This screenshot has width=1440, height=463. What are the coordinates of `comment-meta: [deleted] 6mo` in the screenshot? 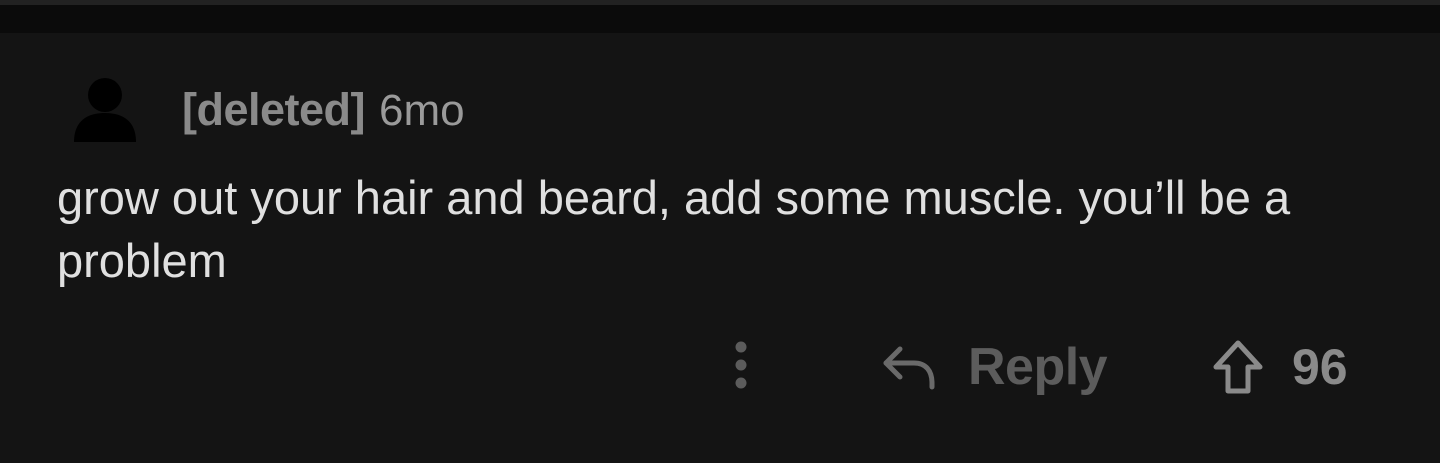 It's located at (323, 110).